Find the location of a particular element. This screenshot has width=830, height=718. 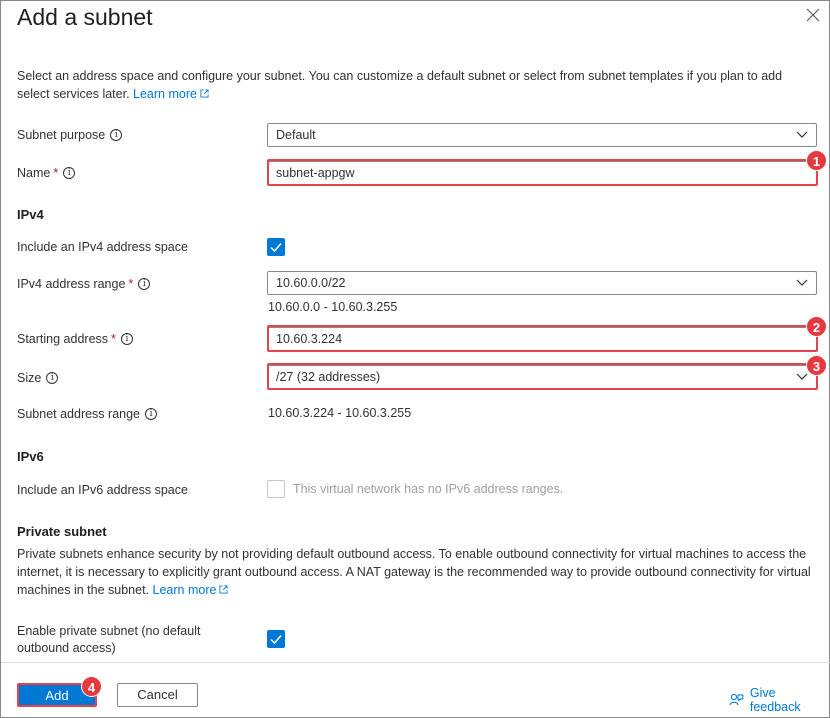

size-label: Size i is located at coordinates (38, 378).